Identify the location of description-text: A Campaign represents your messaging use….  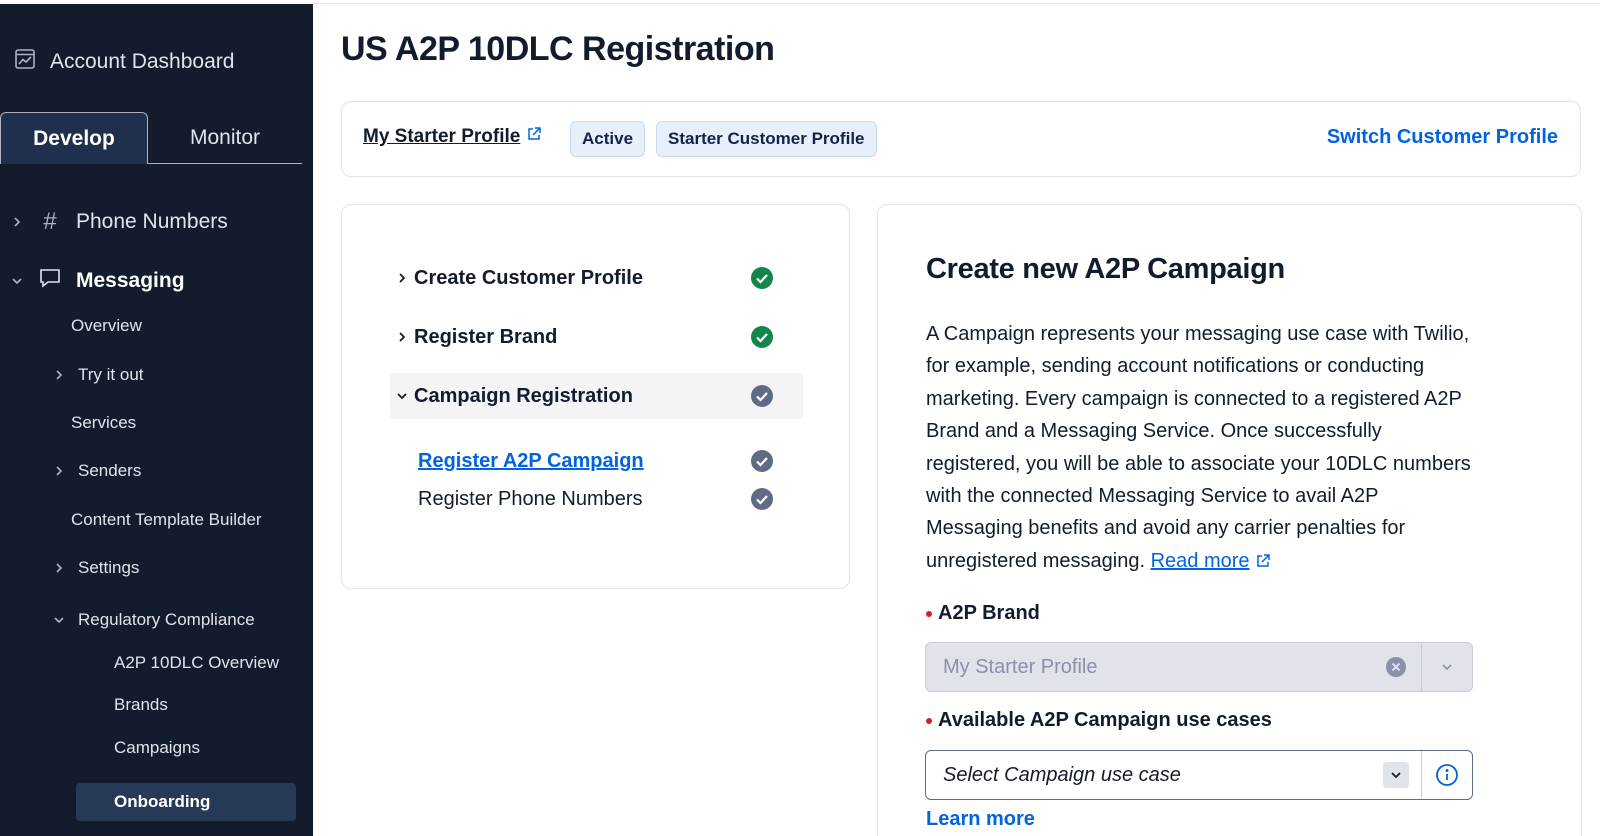
(1198, 447).